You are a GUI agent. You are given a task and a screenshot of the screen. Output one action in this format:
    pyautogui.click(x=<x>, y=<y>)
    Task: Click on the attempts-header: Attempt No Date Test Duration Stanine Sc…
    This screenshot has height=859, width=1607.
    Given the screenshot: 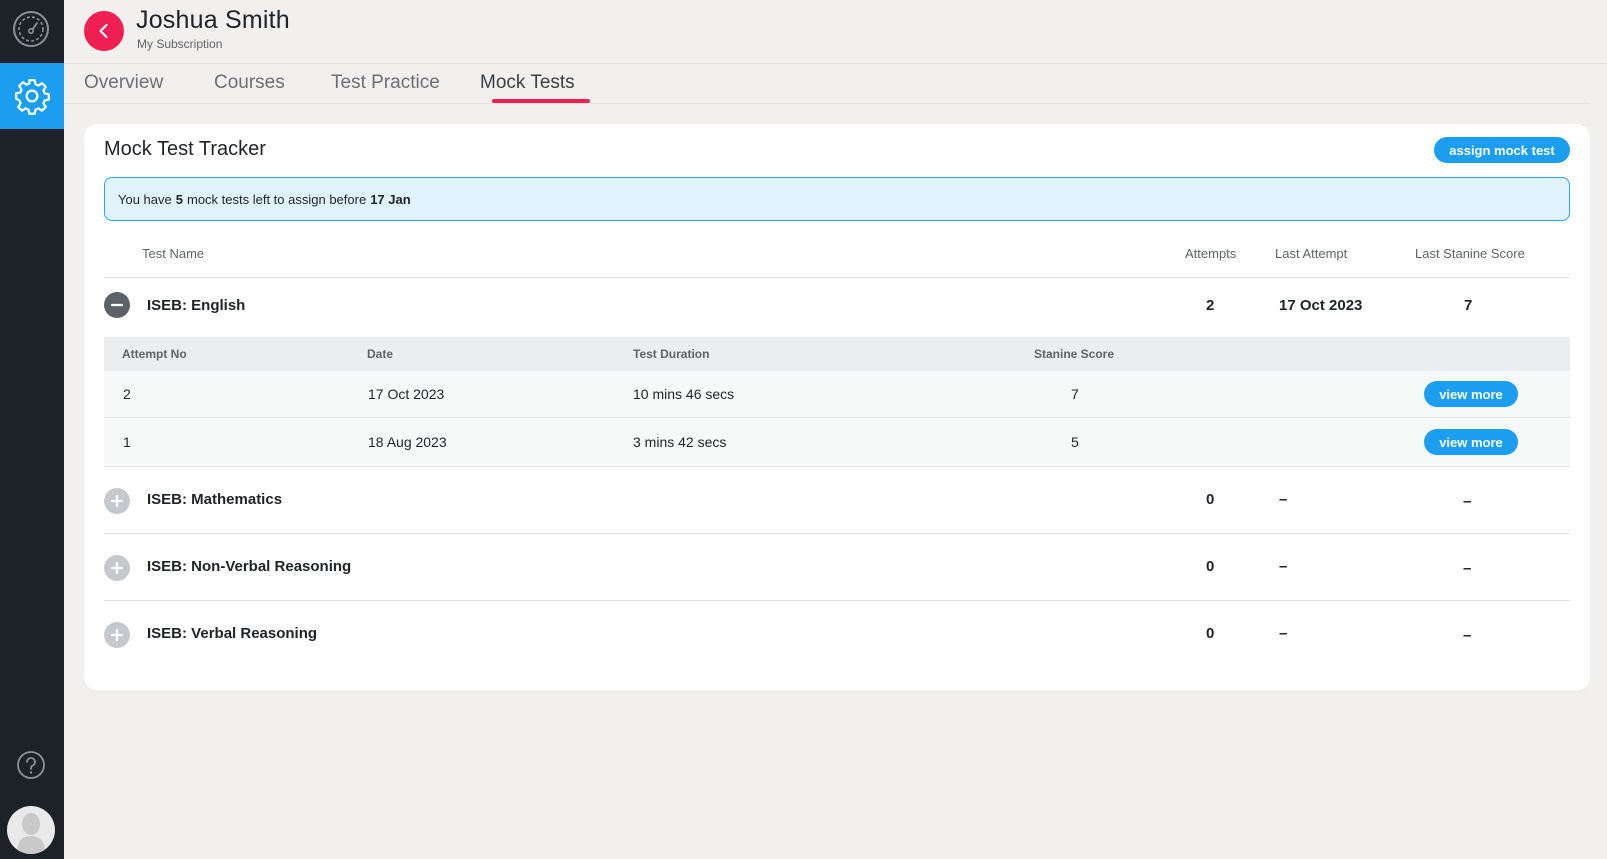 What is the action you would take?
    pyautogui.click(x=837, y=354)
    